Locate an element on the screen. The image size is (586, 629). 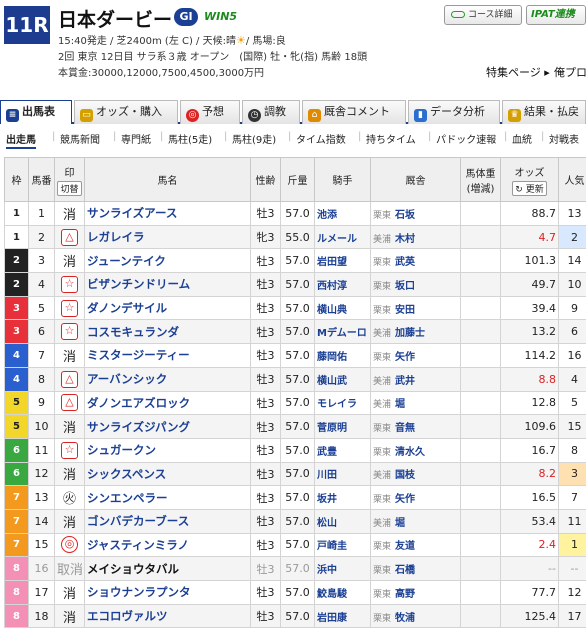
stable-cell: 栗東 友道 is located at coordinates (415, 545).